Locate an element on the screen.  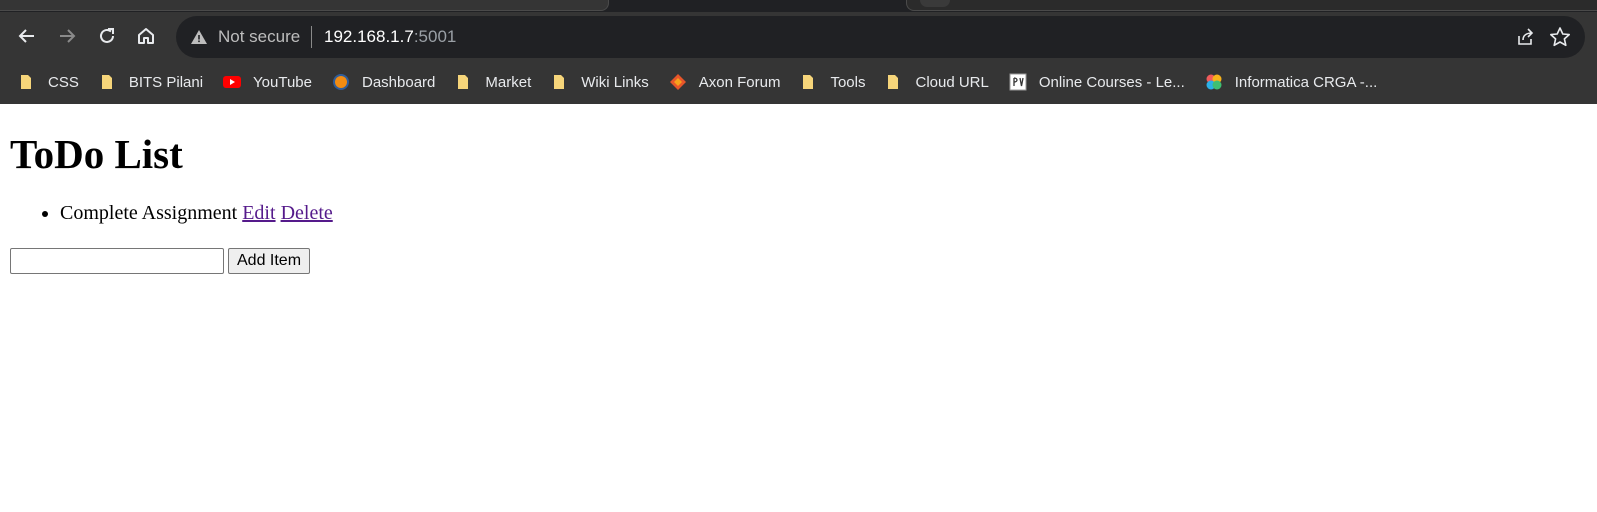
bookmark-label: Dashboard is located at coordinates (399, 82).